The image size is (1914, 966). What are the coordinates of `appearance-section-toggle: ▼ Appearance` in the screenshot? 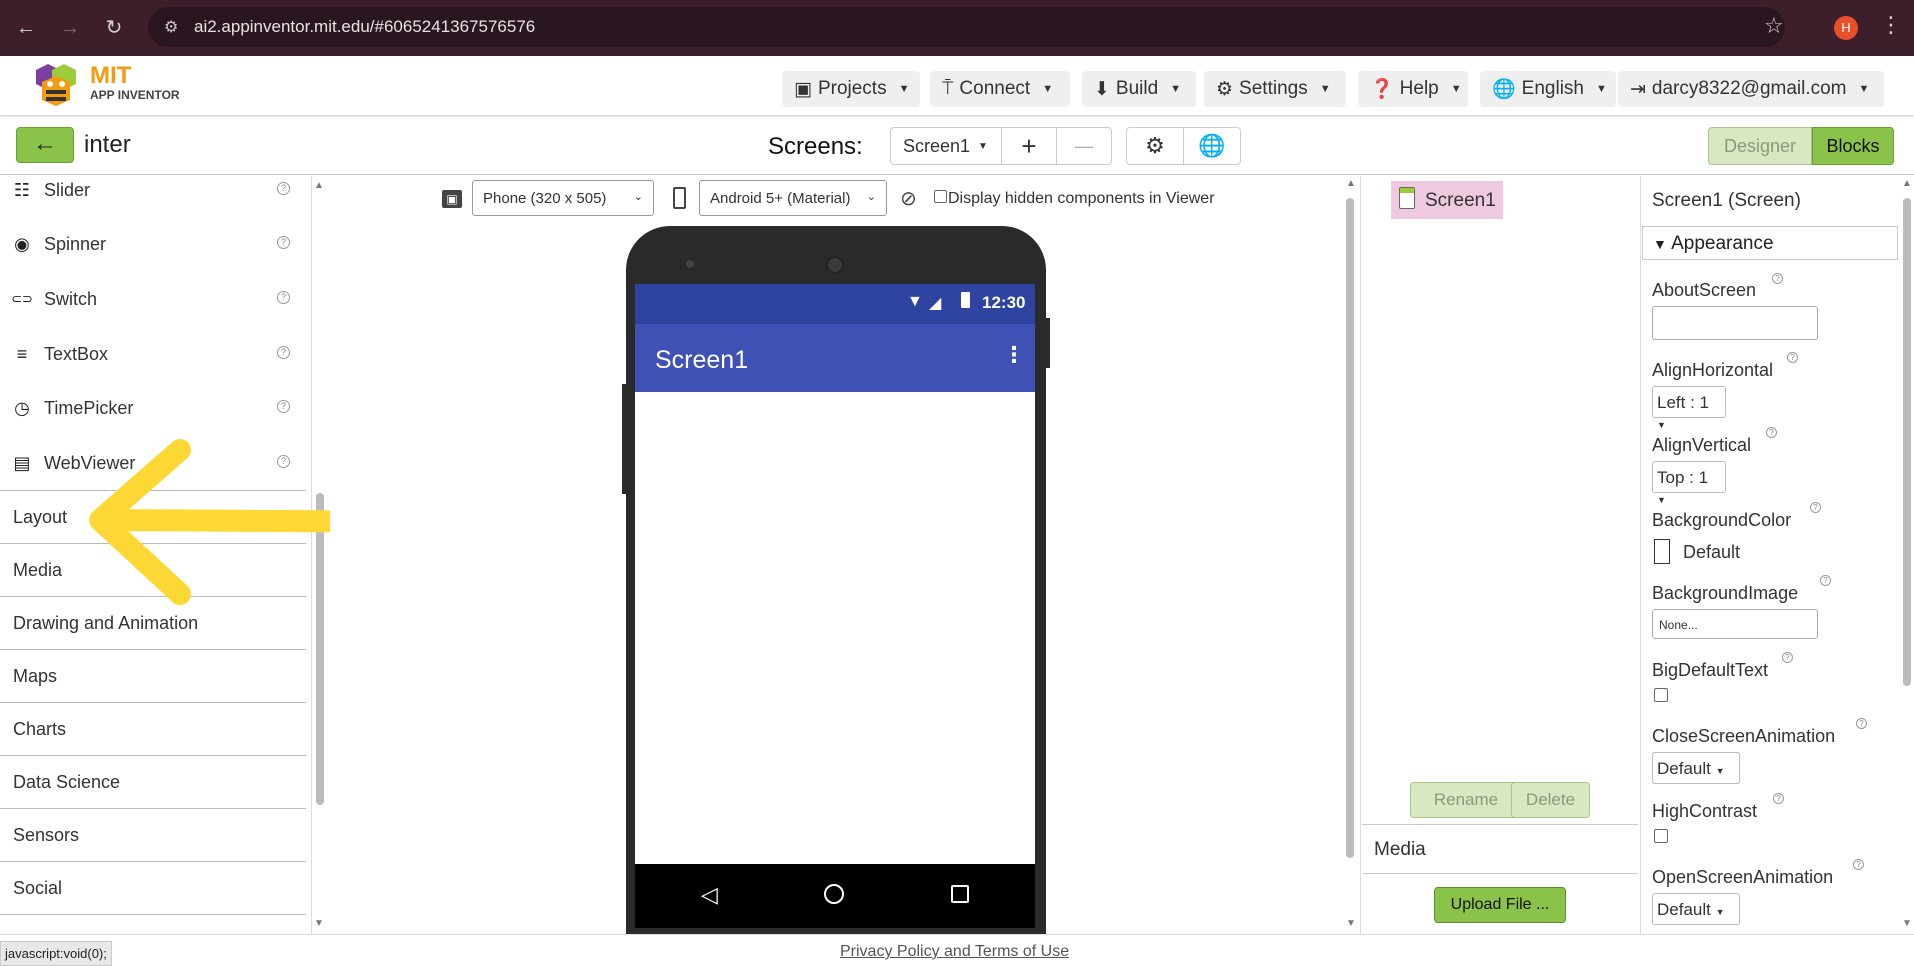 It's located at (1770, 243).